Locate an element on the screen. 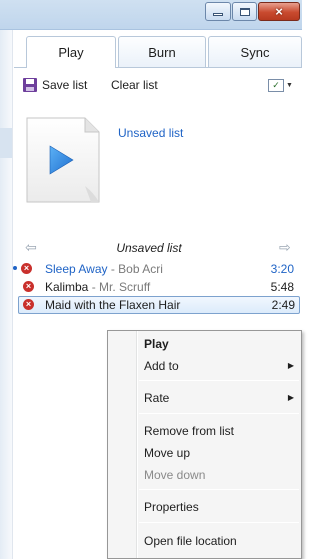  track-duration: 2:49 is located at coordinates (283, 305).